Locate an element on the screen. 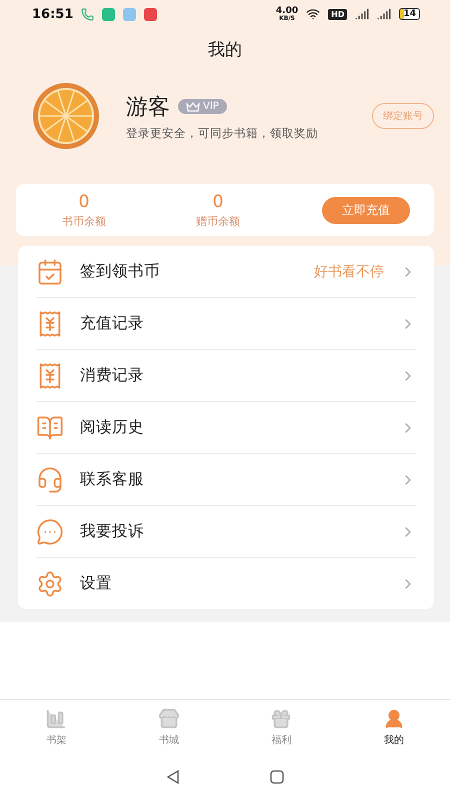  menu-item: 我要投诉 is located at coordinates (232, 531).